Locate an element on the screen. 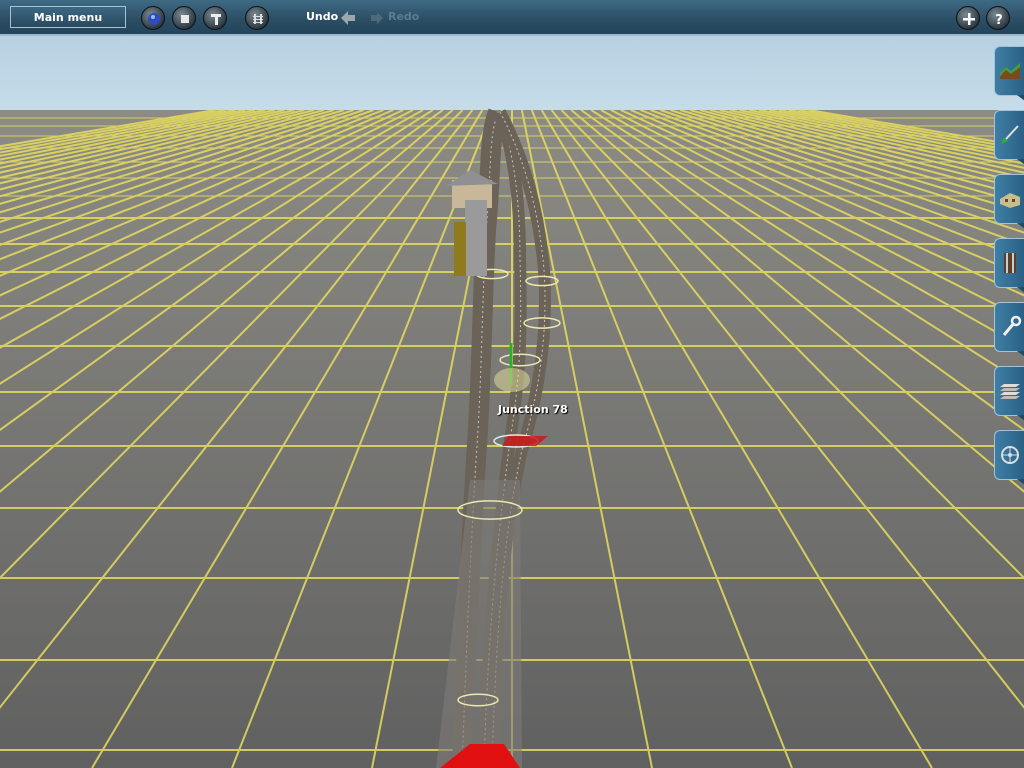 This screenshot has height=768, width=1024. add-button is located at coordinates (968, 18).